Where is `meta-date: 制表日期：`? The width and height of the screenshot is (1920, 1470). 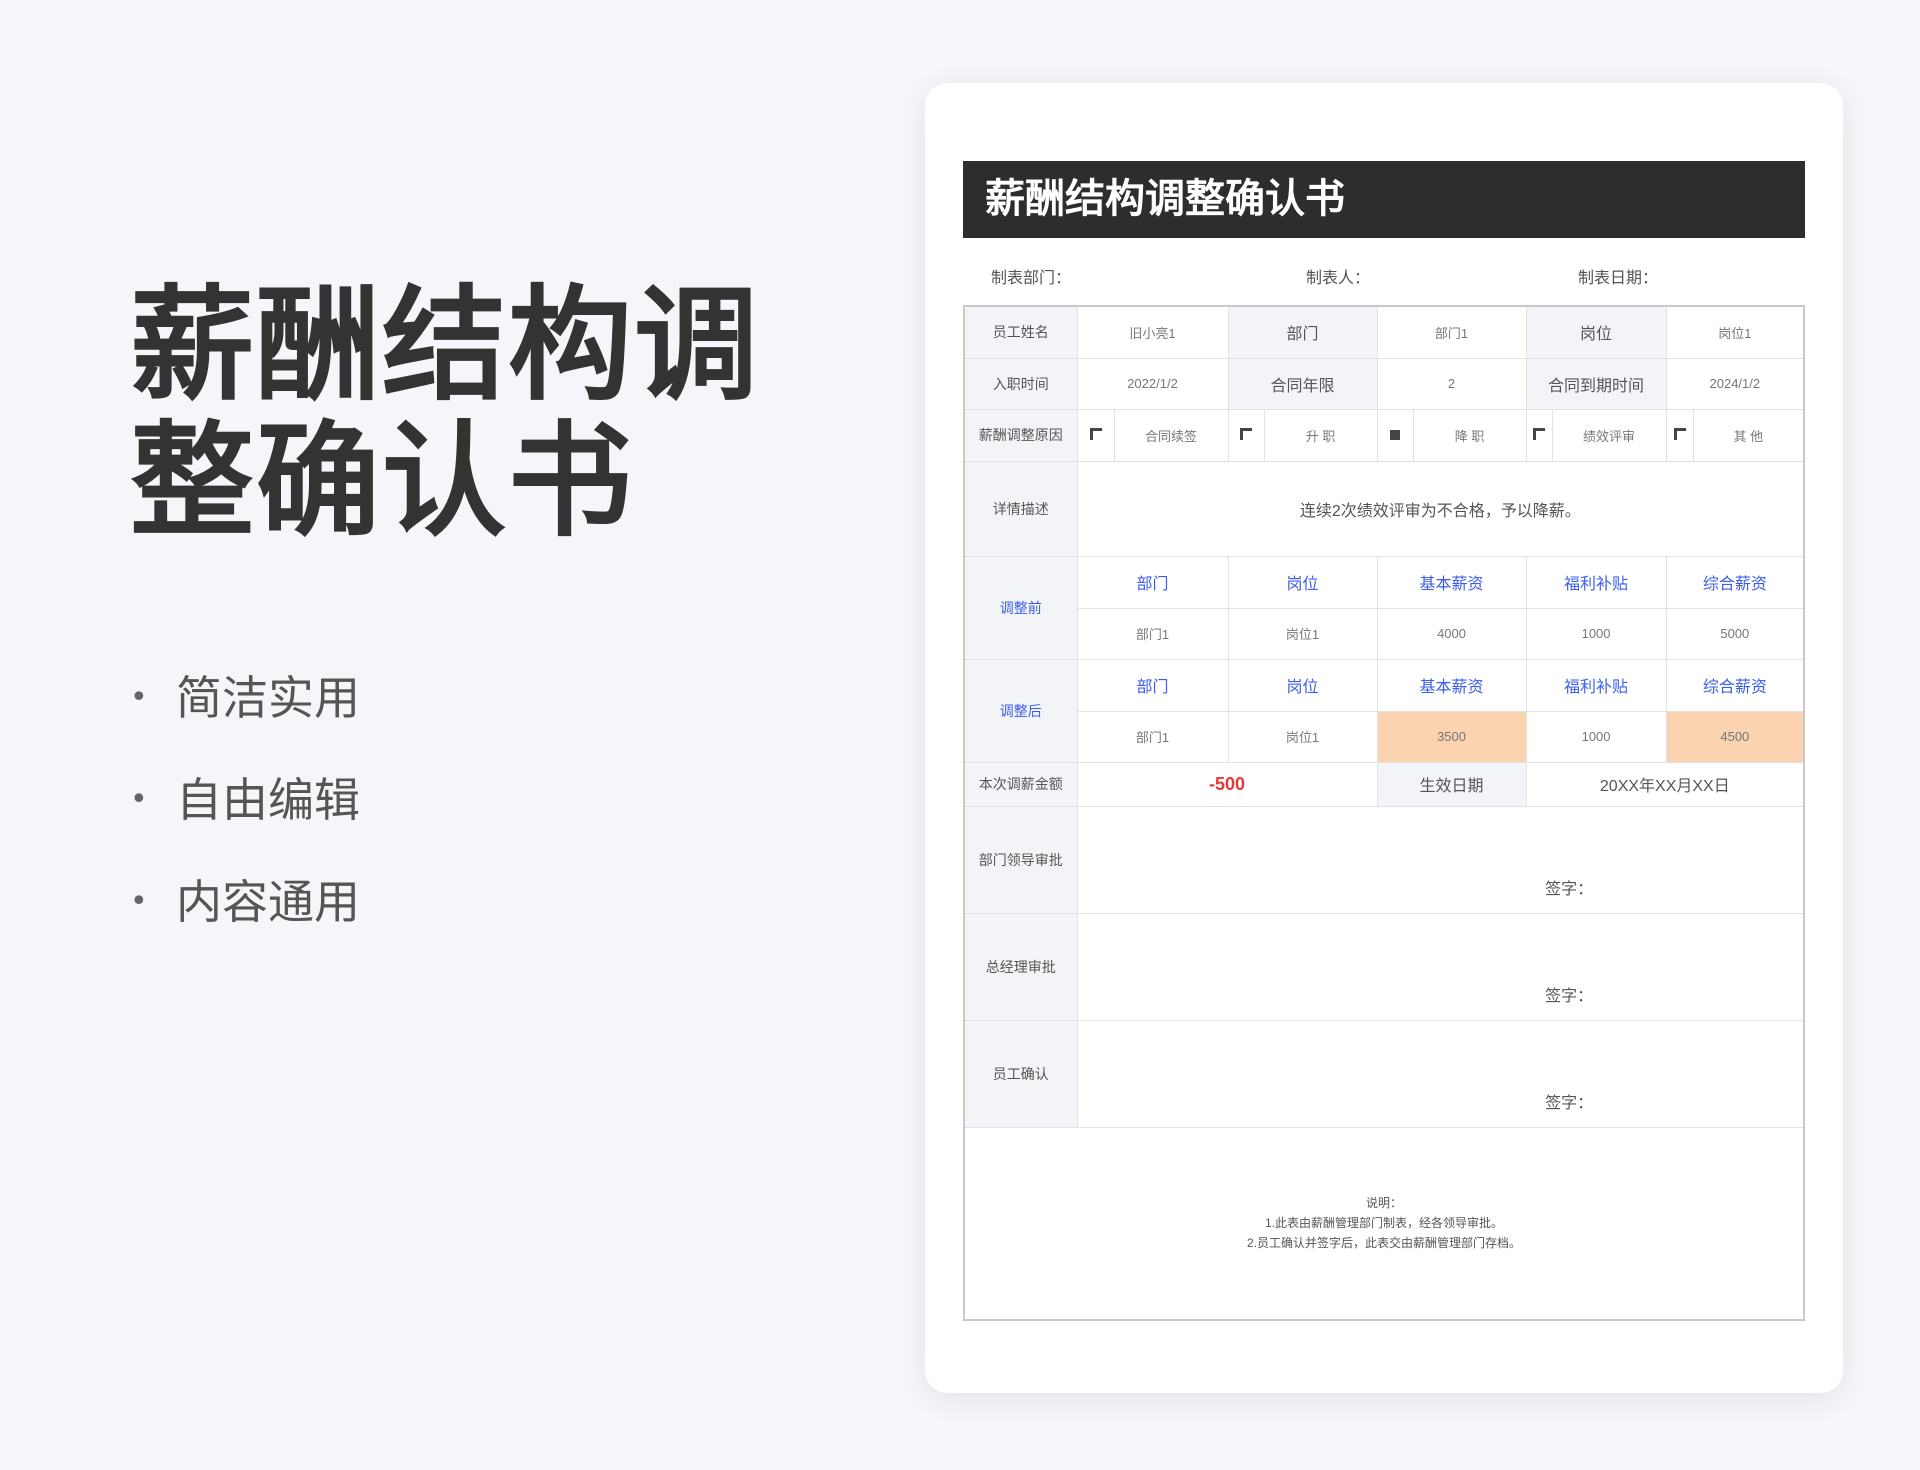 meta-date: 制表日期： is located at coordinates (1618, 278).